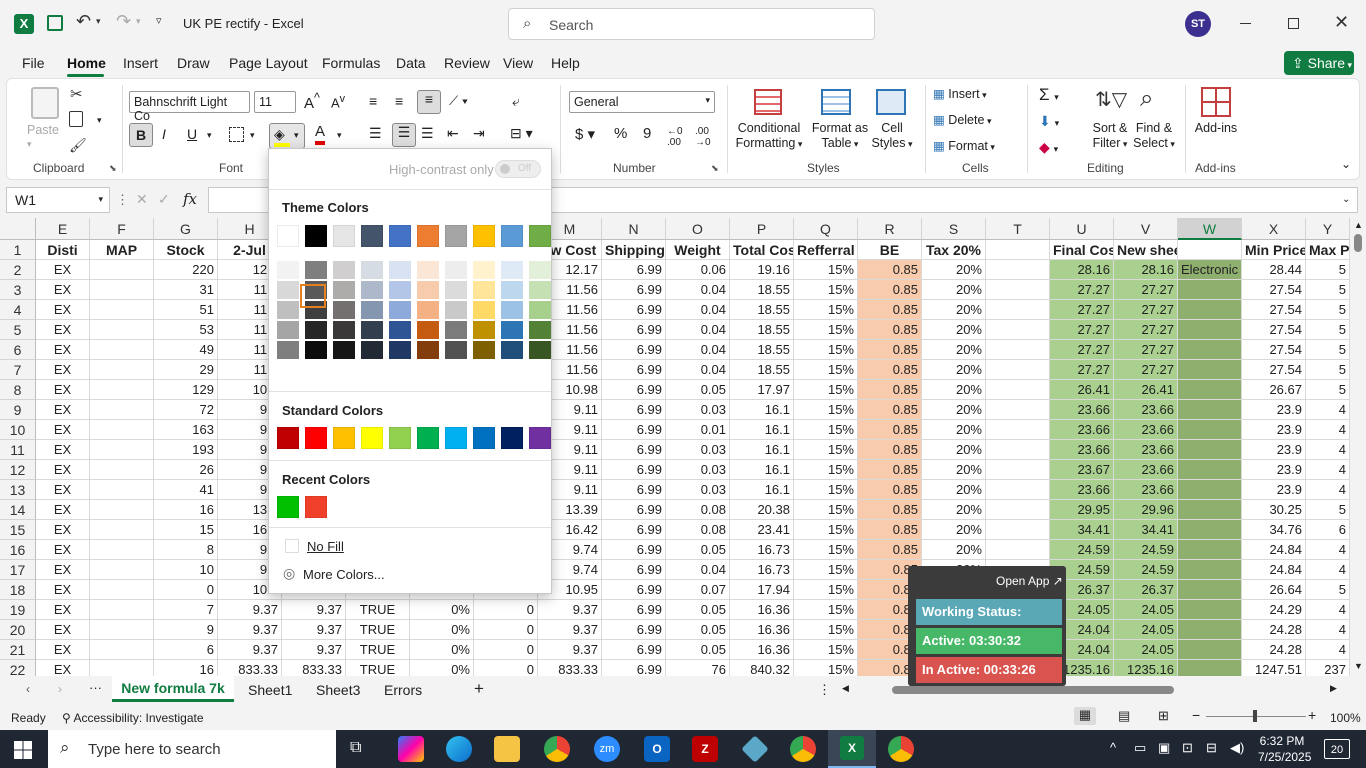 The width and height of the screenshot is (1366, 768). What do you see at coordinates (845, 688) in the screenshot?
I see `scroll-left-icon: ◀` at bounding box center [845, 688].